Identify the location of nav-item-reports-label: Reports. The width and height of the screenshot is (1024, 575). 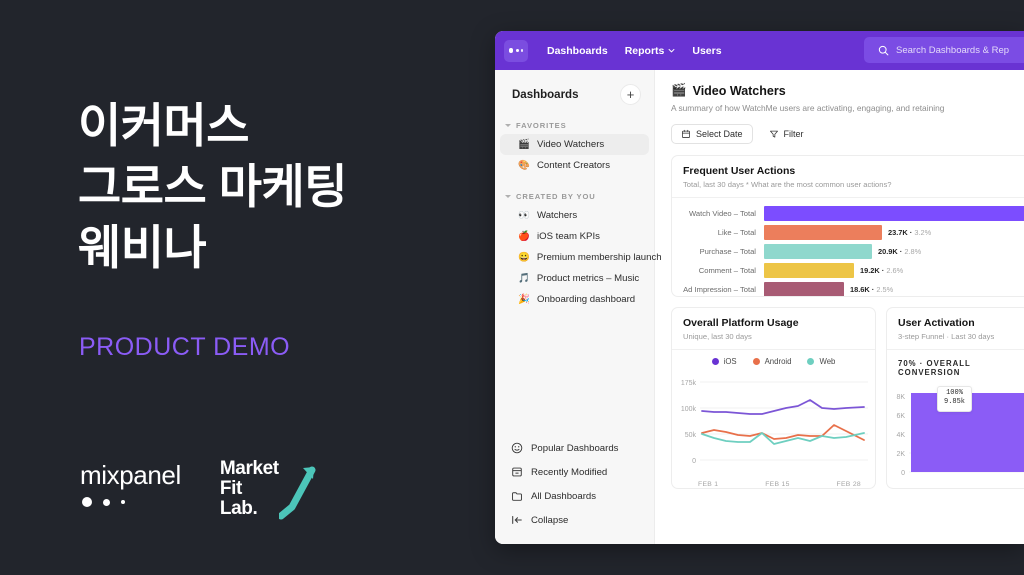
(644, 50).